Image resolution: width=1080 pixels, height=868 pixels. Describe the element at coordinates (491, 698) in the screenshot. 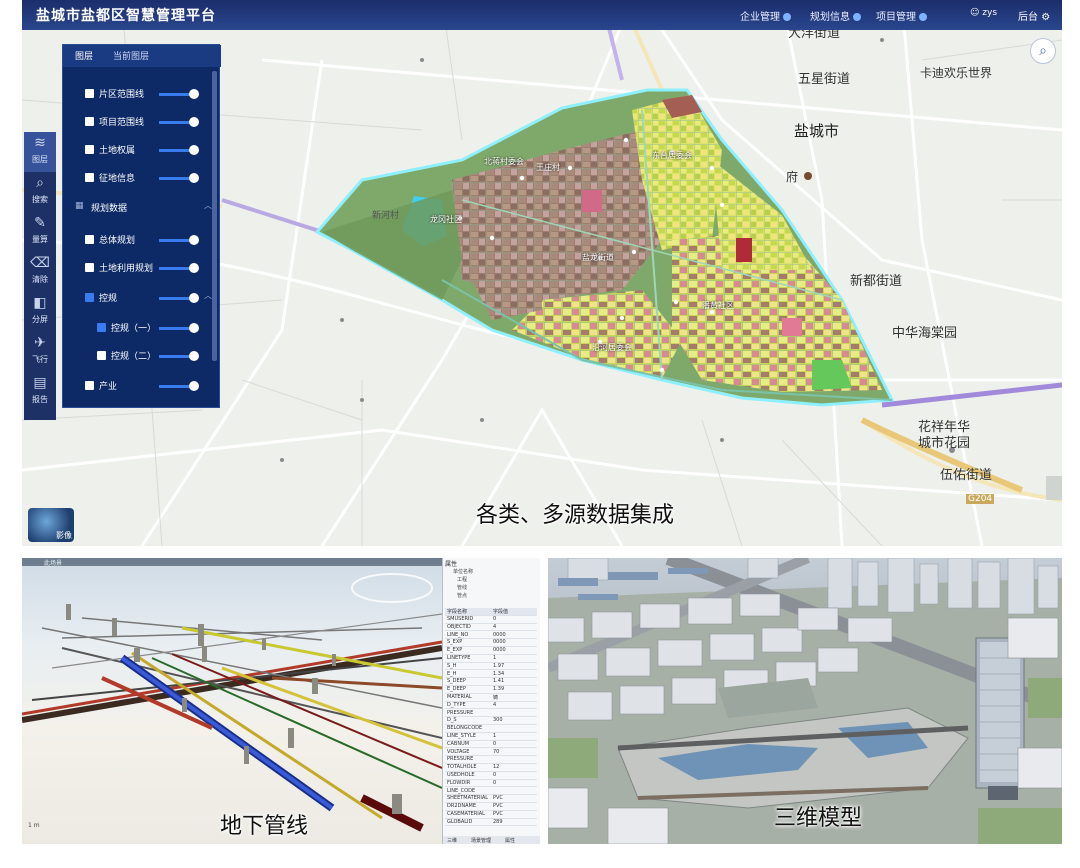

I see `table-row: MATERIAL 铸` at that location.